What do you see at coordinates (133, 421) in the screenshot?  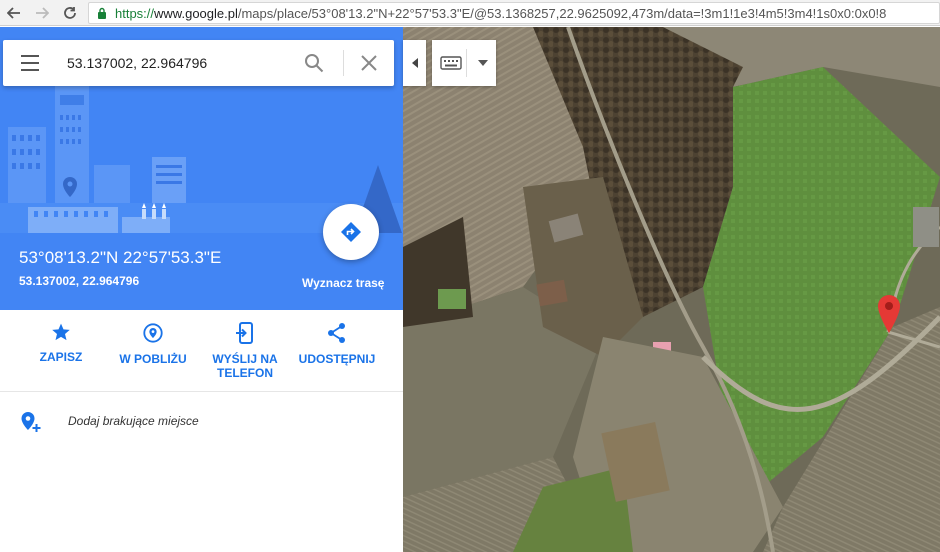 I see `add-missing-place-label: Dodaj brakujące miejsce` at bounding box center [133, 421].